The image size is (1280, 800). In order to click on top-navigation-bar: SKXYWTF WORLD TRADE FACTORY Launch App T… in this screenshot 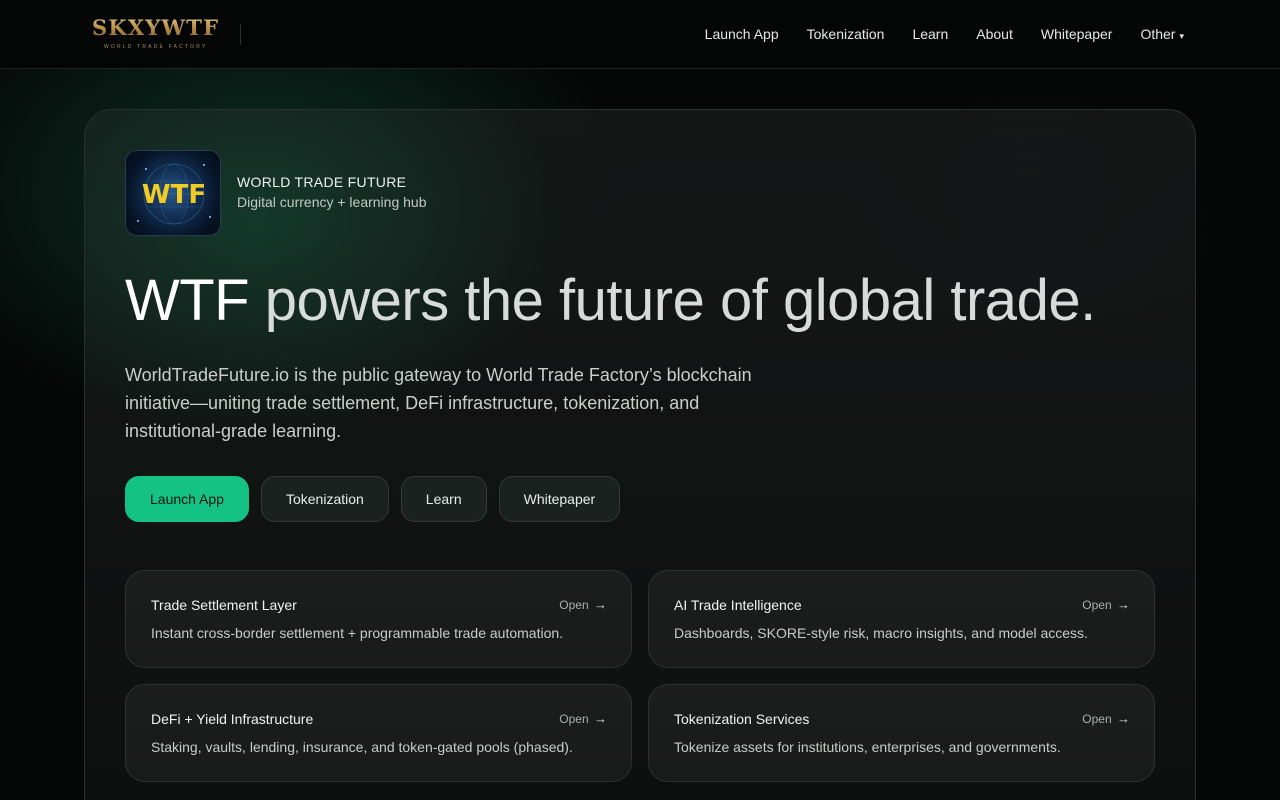, I will do `click(640, 34)`.